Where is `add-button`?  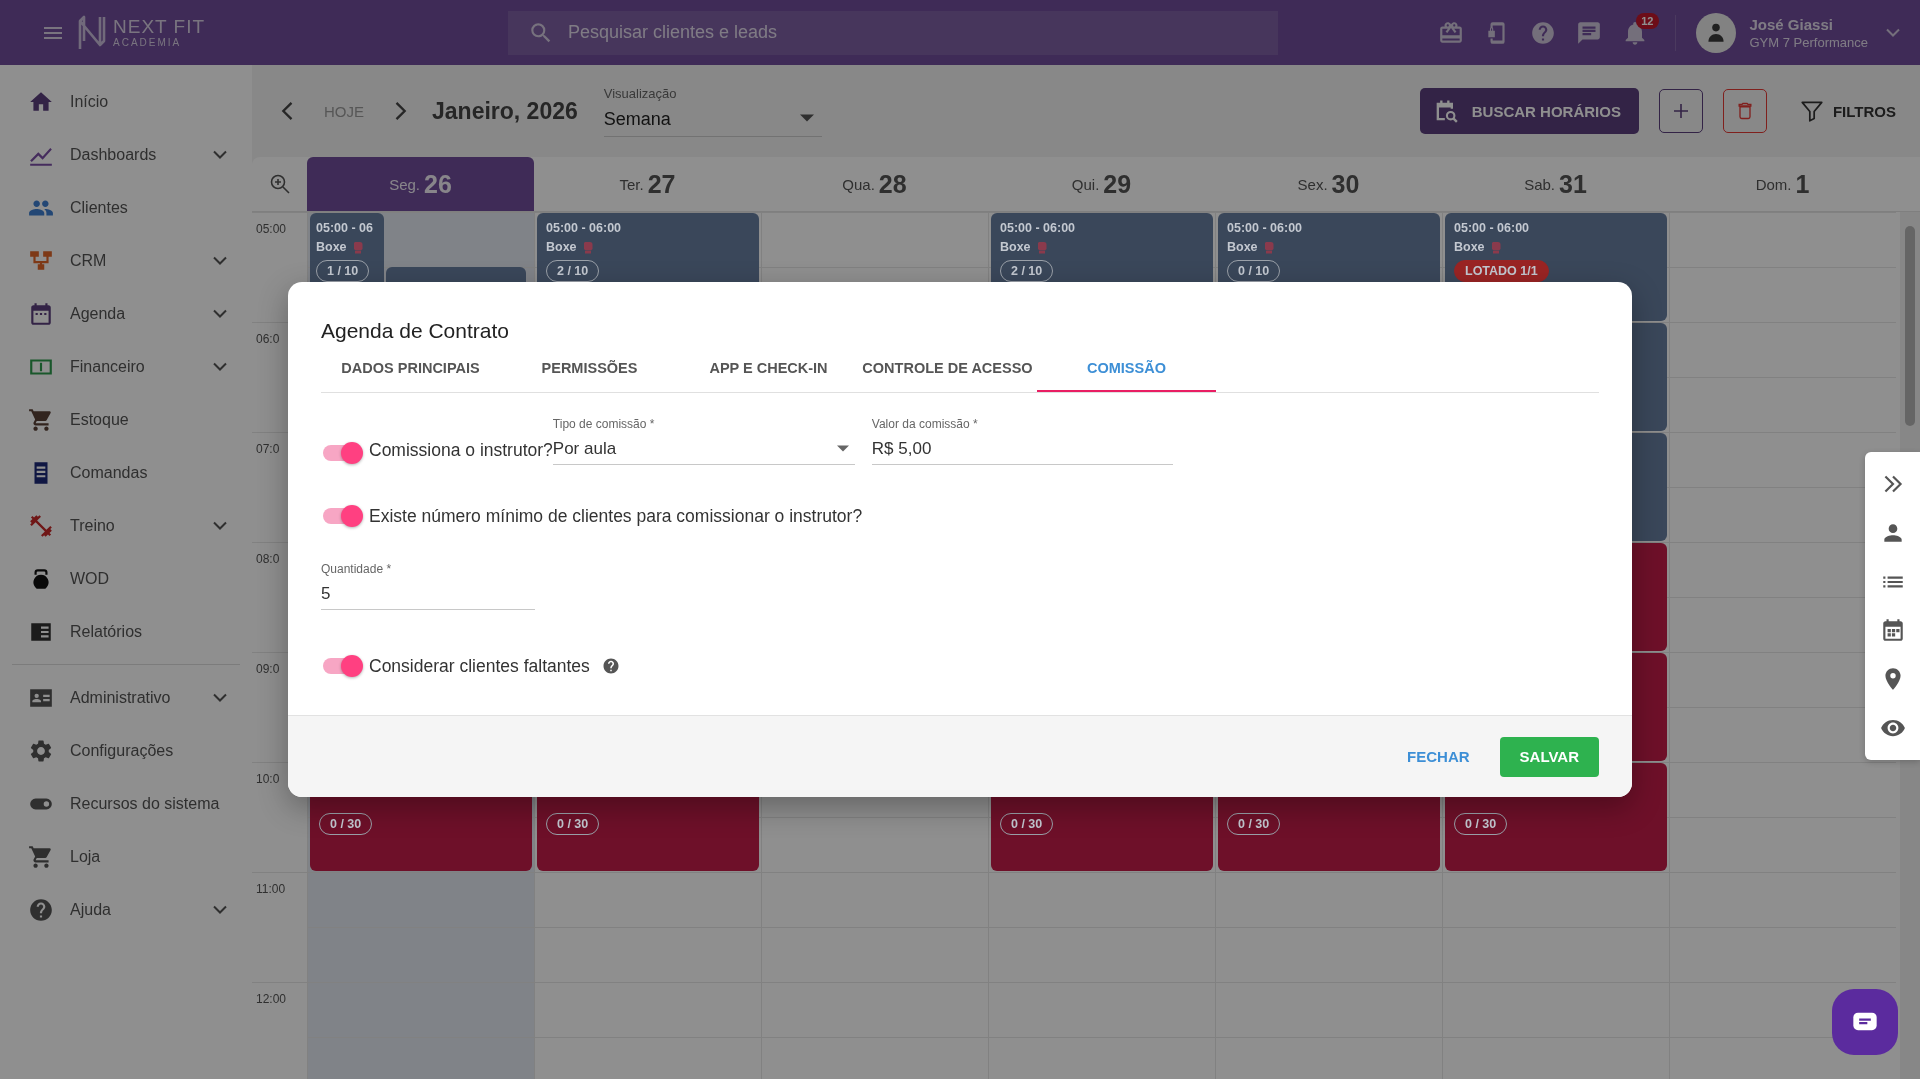
add-button is located at coordinates (1680, 111).